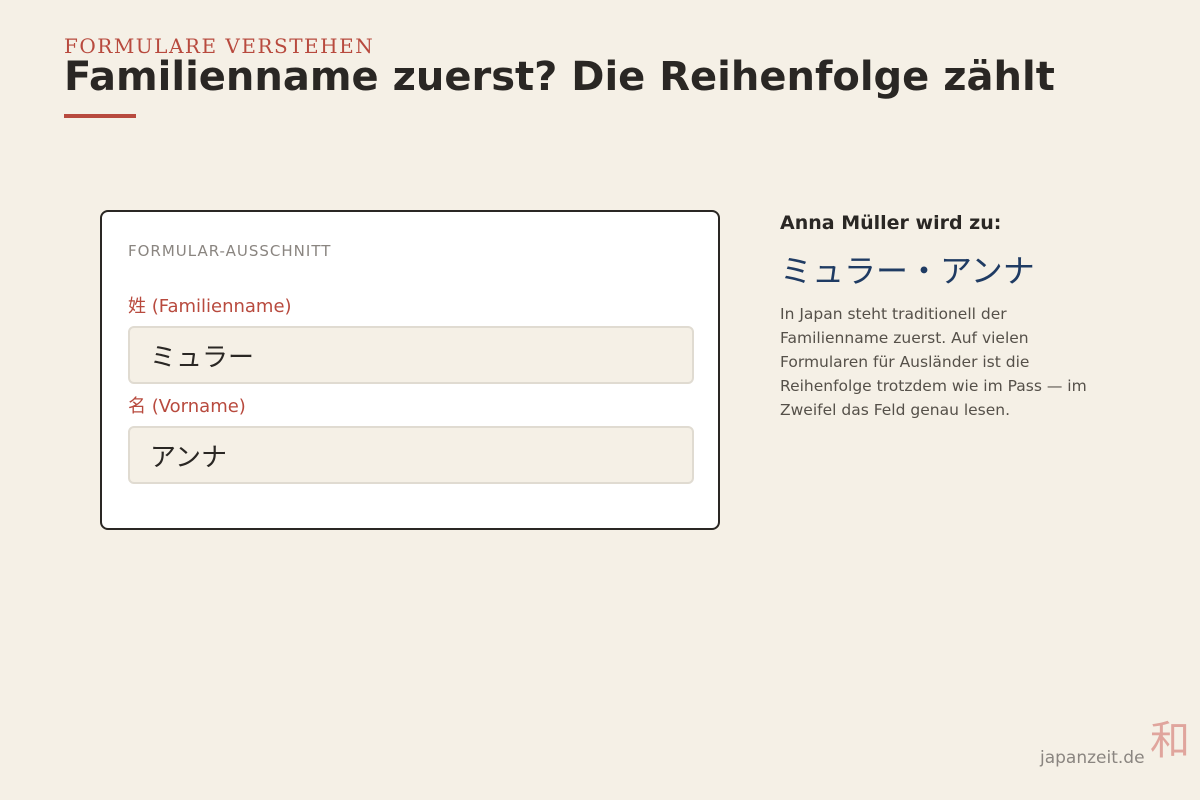 The width and height of the screenshot is (1200, 800). I want to click on site-name: japanzeit.de, so click(1092, 758).